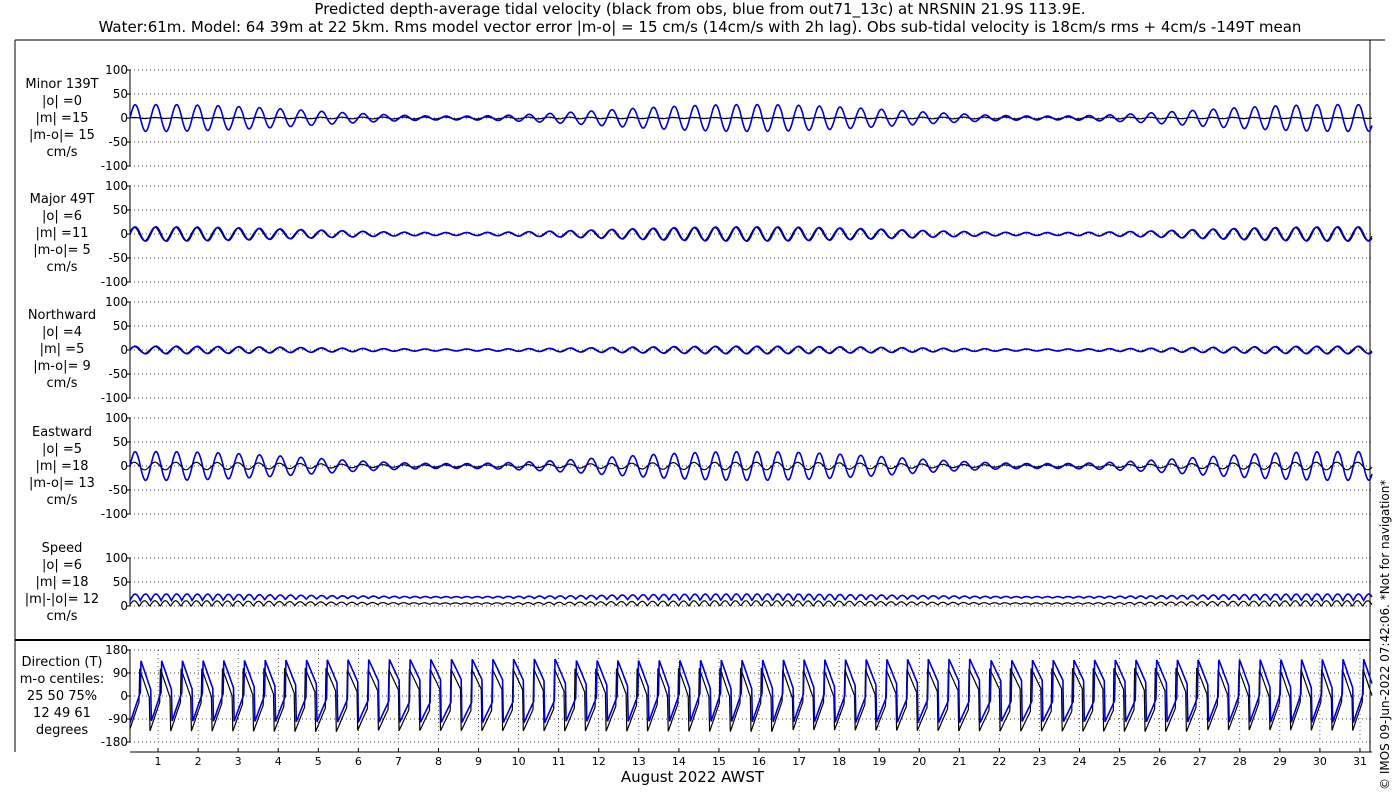 This screenshot has height=800, width=1400. I want to click on panel-label-eastward-2: |m| =18, so click(62, 466).